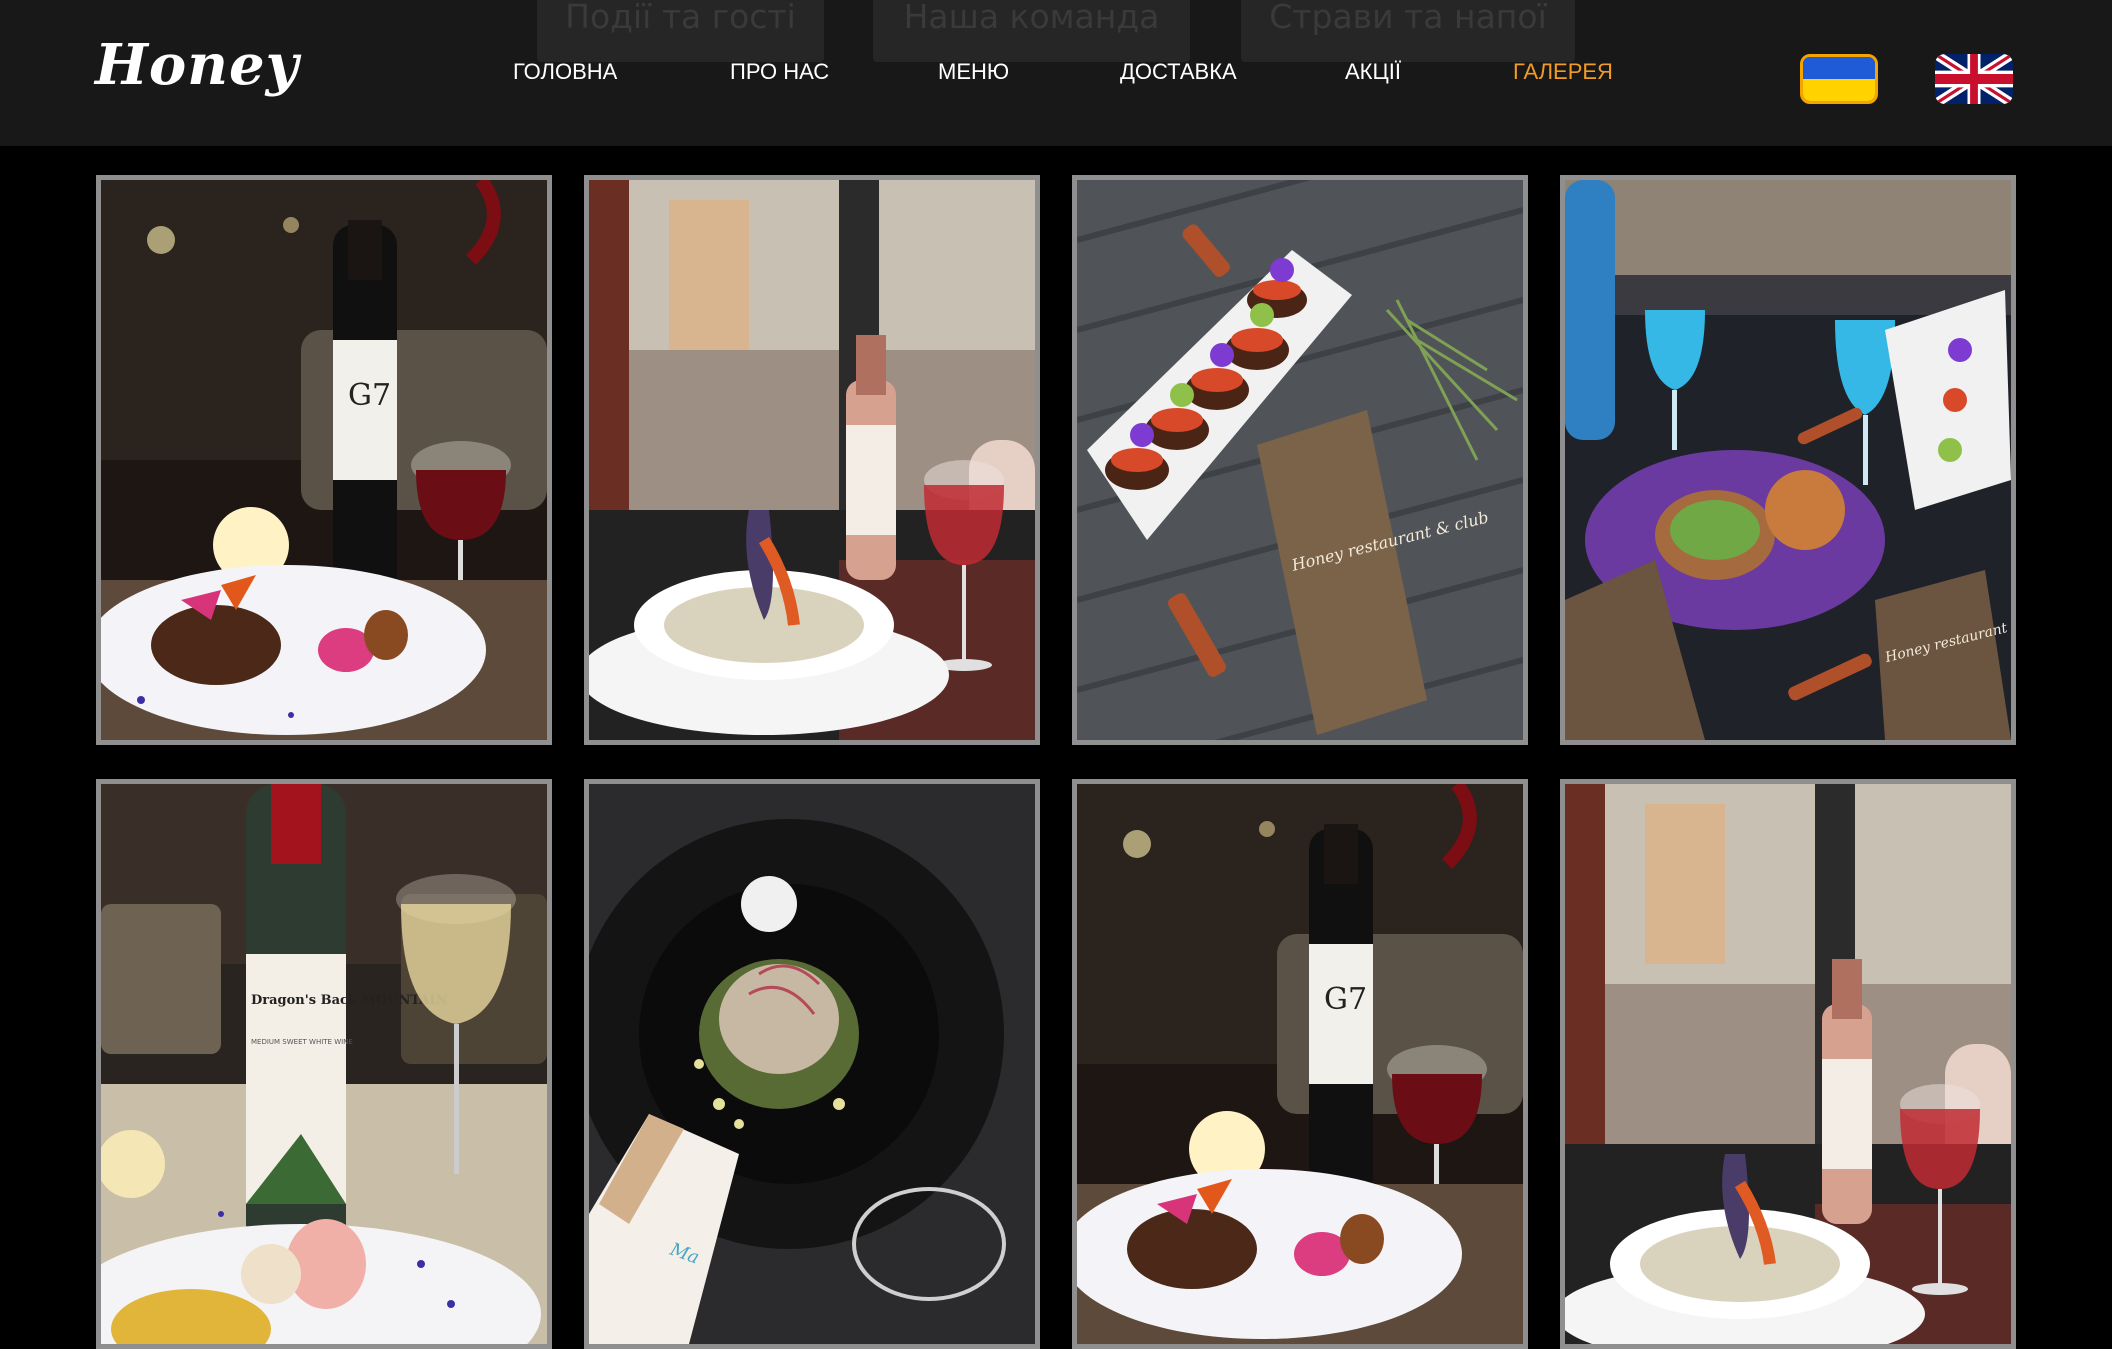  I want to click on ukrainian-flag-icon, so click(1839, 79).